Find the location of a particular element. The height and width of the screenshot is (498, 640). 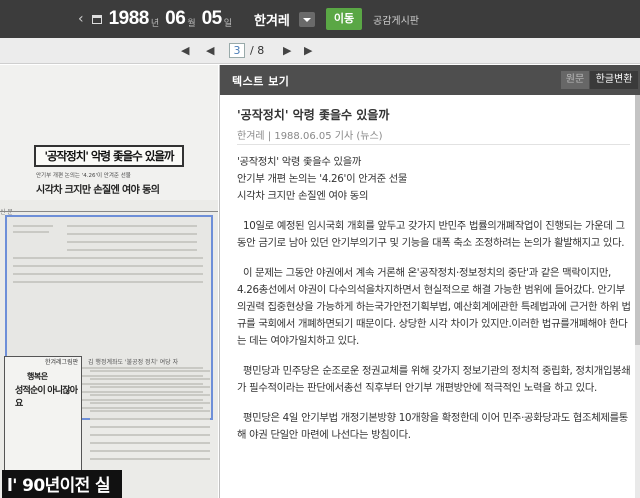

prev-page-icon: ◀ is located at coordinates (210, 51).